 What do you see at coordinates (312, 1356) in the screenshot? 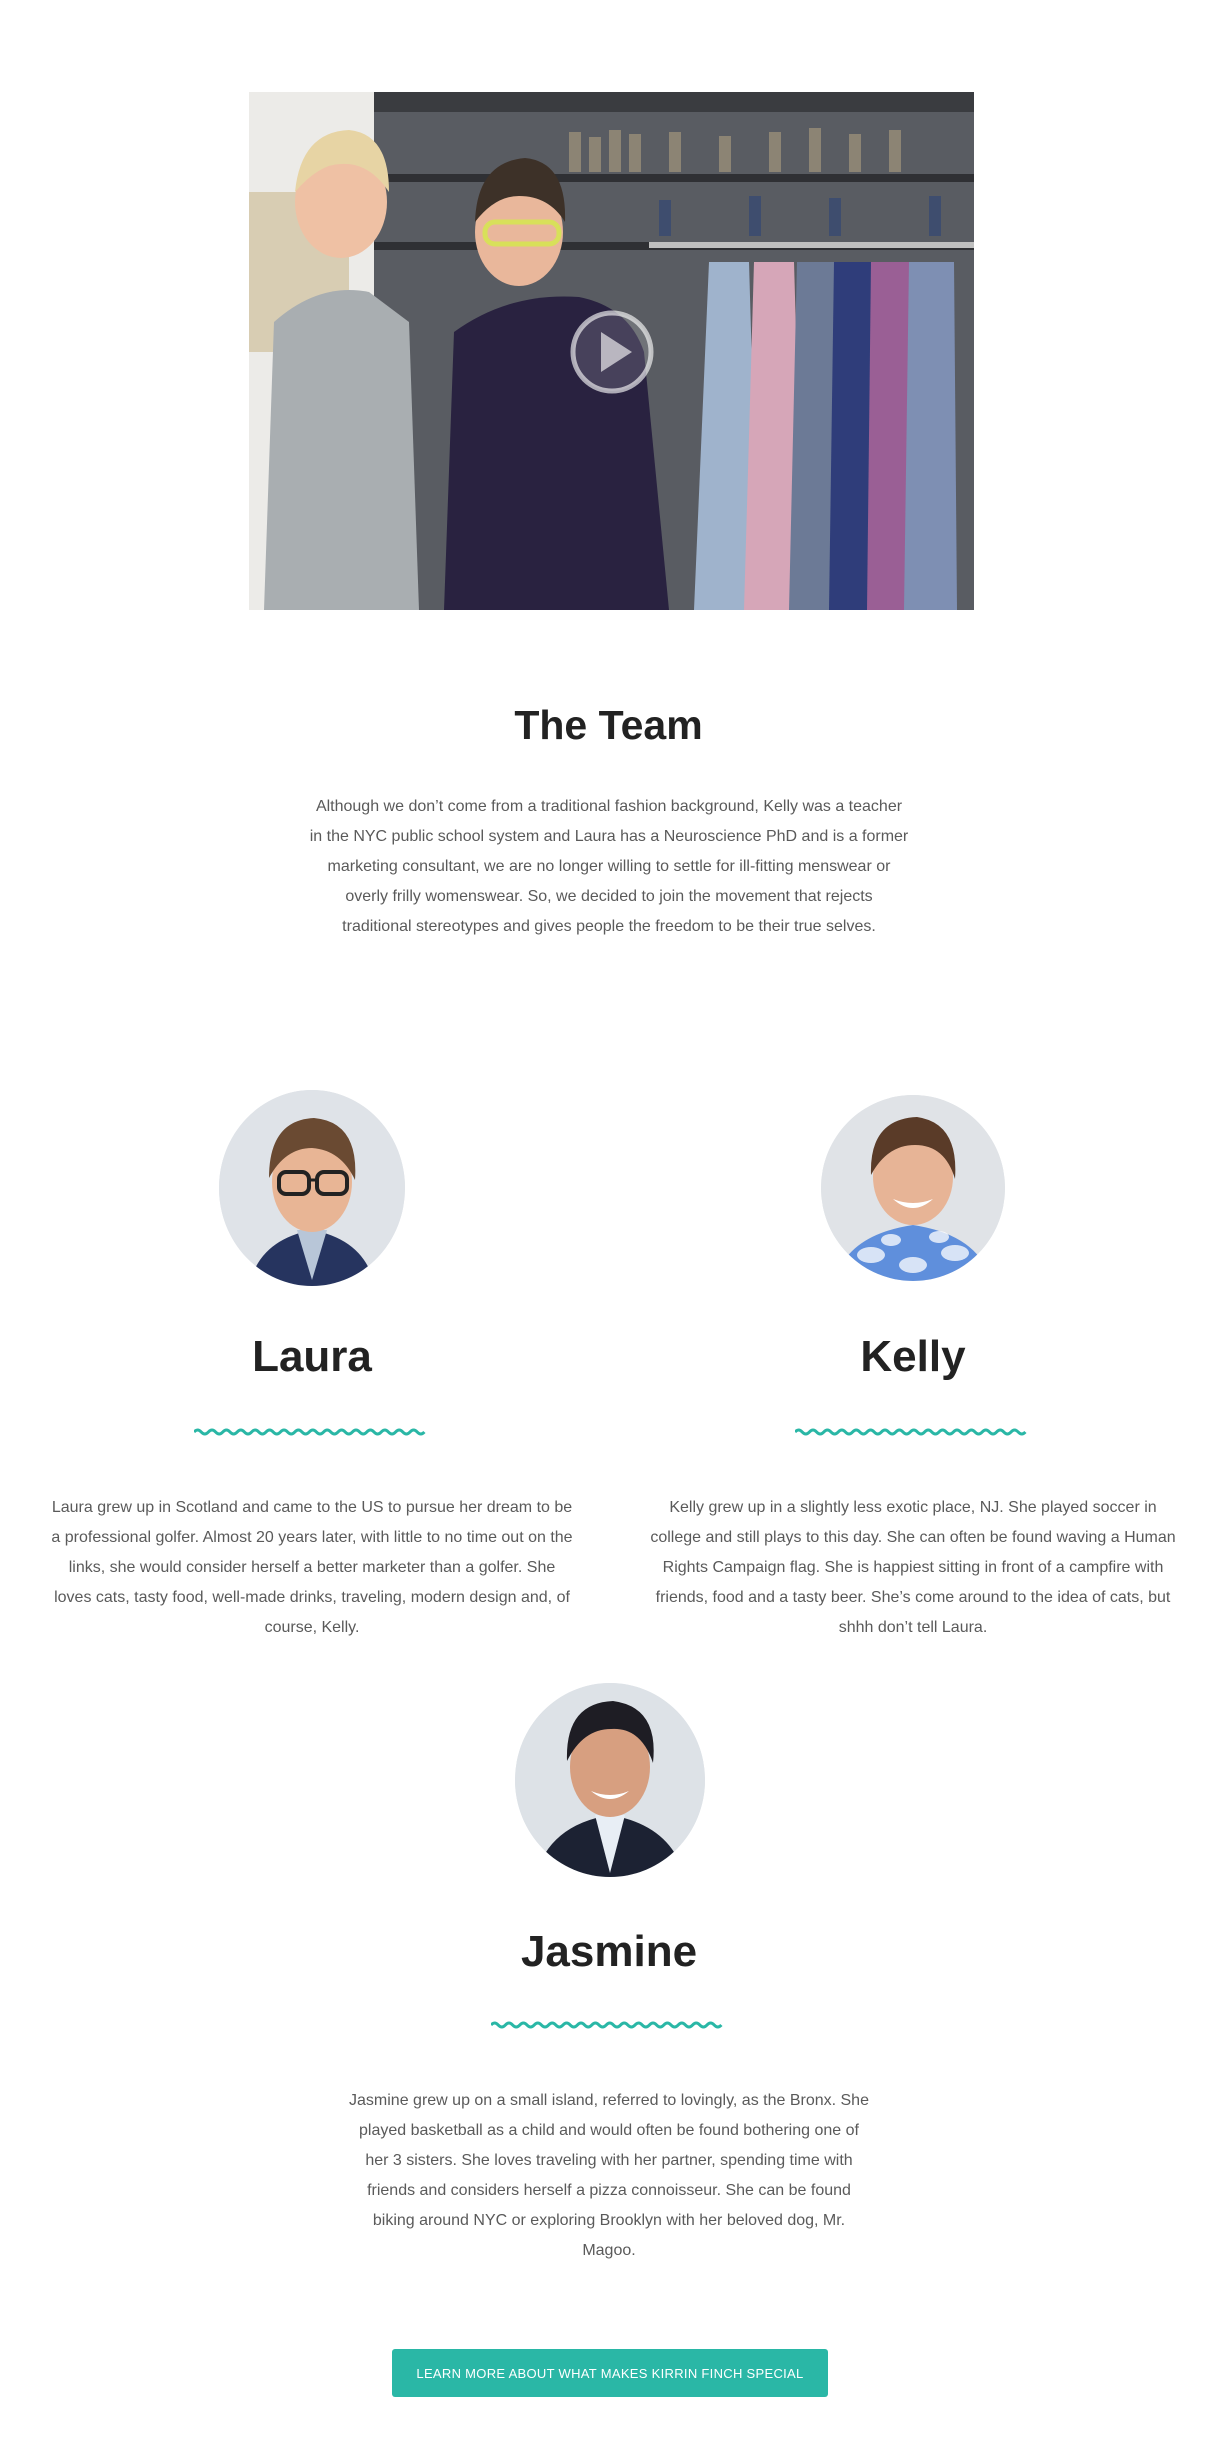
I see `member-name-laura: Laura` at bounding box center [312, 1356].